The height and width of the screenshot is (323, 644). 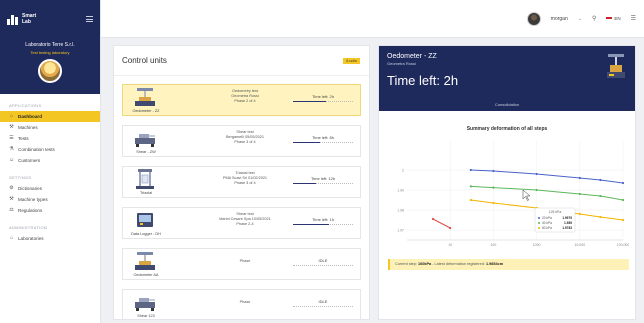 What do you see at coordinates (50, 45) in the screenshot?
I see `laboratory-name: Laboratorio Terre S.r.l.` at bounding box center [50, 45].